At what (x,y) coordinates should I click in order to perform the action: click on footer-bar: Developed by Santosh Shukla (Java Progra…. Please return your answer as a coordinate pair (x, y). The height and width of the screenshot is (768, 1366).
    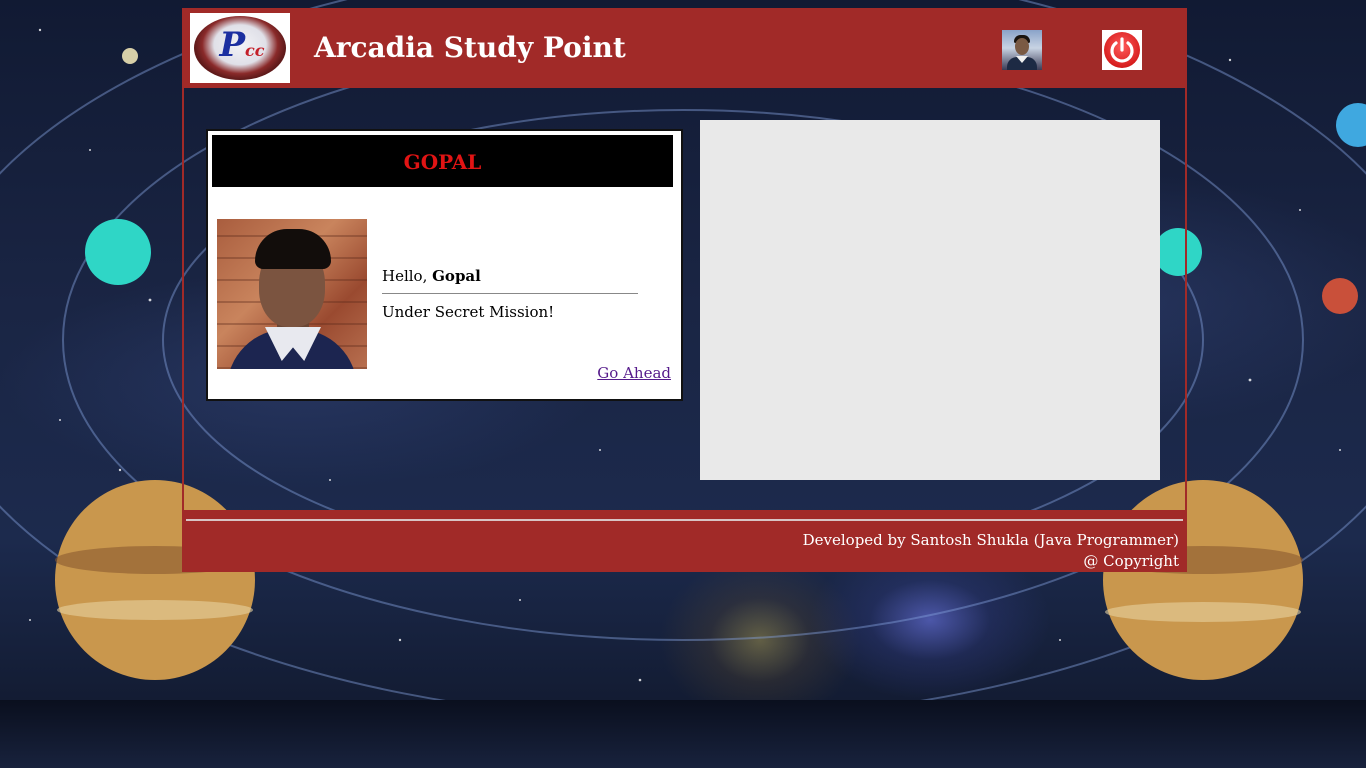
    Looking at the image, I should click on (684, 541).